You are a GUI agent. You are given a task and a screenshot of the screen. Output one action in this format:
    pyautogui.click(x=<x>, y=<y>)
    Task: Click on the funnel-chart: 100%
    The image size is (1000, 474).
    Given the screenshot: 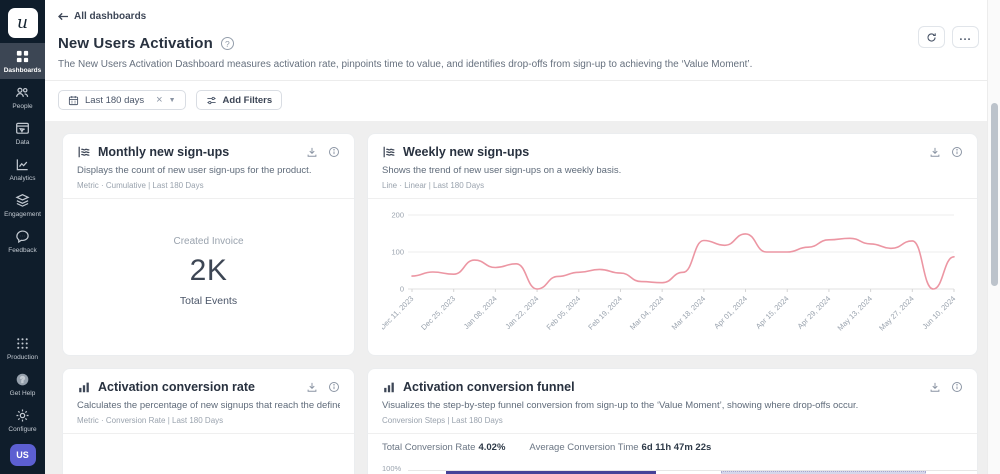 What is the action you would take?
    pyautogui.click(x=679, y=466)
    